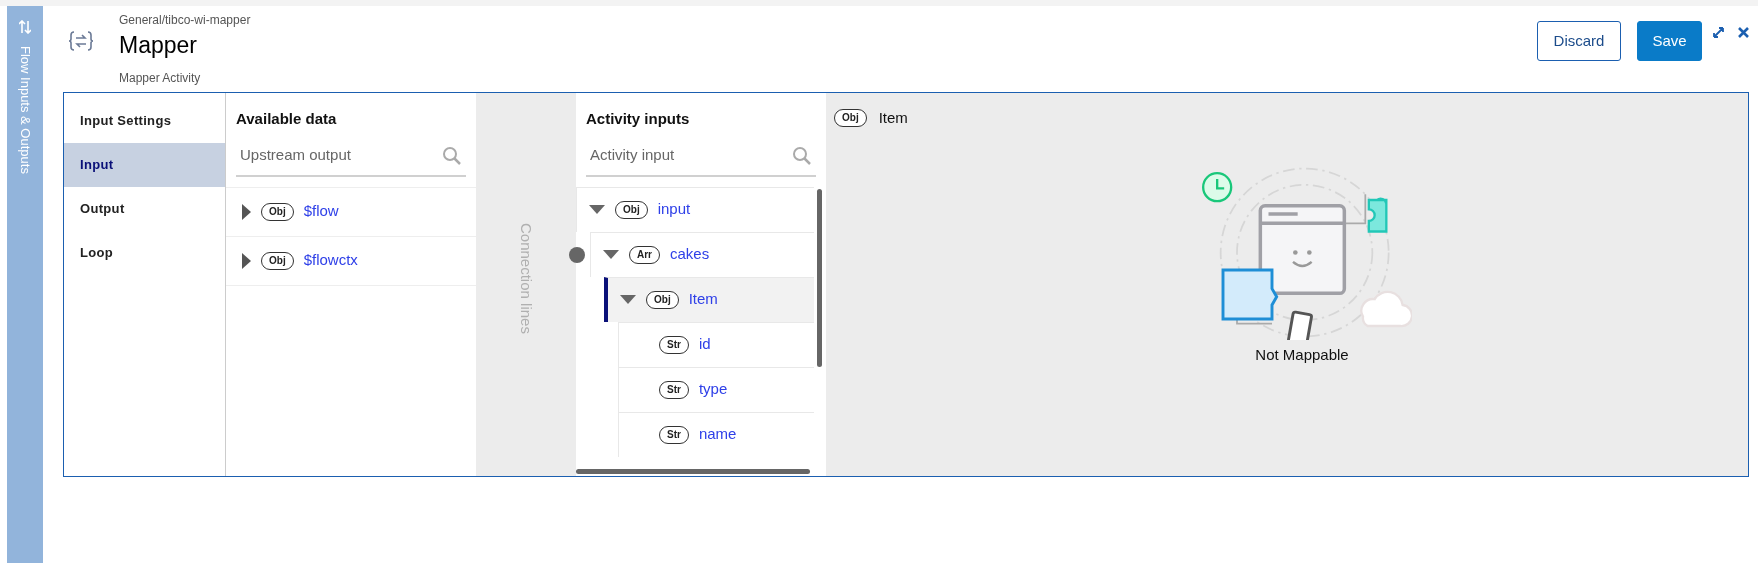 This screenshot has width=1758, height=563. I want to click on discard-button: Discard, so click(1579, 41).